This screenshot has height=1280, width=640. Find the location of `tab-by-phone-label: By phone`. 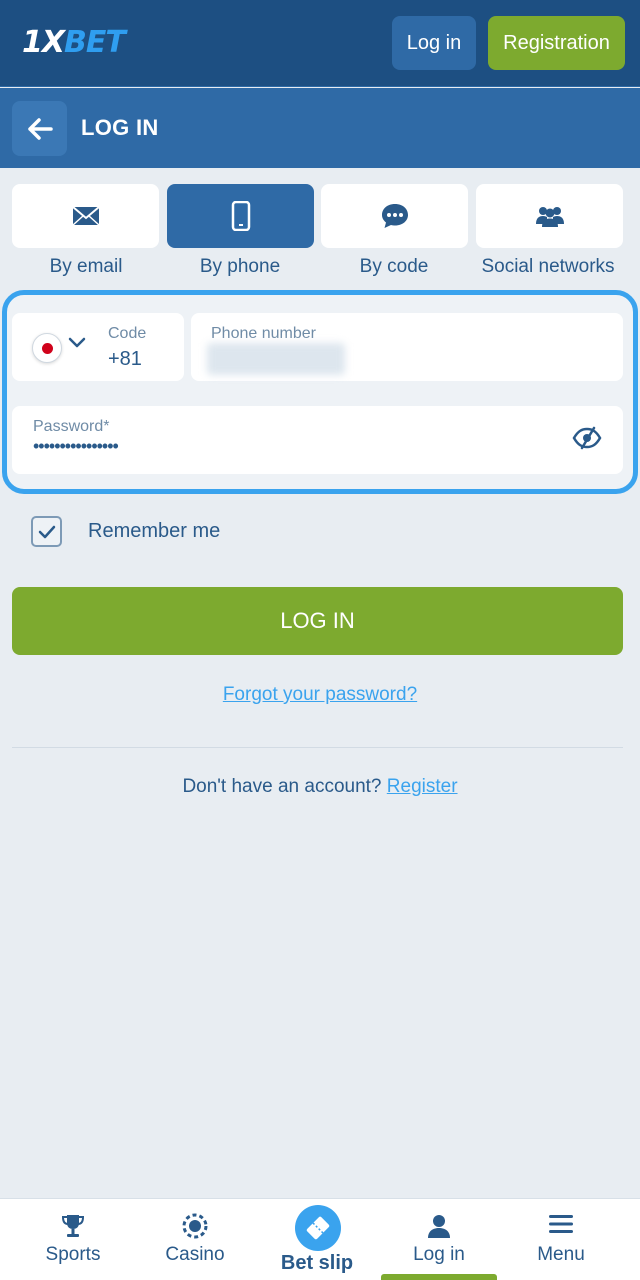

tab-by-phone-label: By phone is located at coordinates (240, 267).